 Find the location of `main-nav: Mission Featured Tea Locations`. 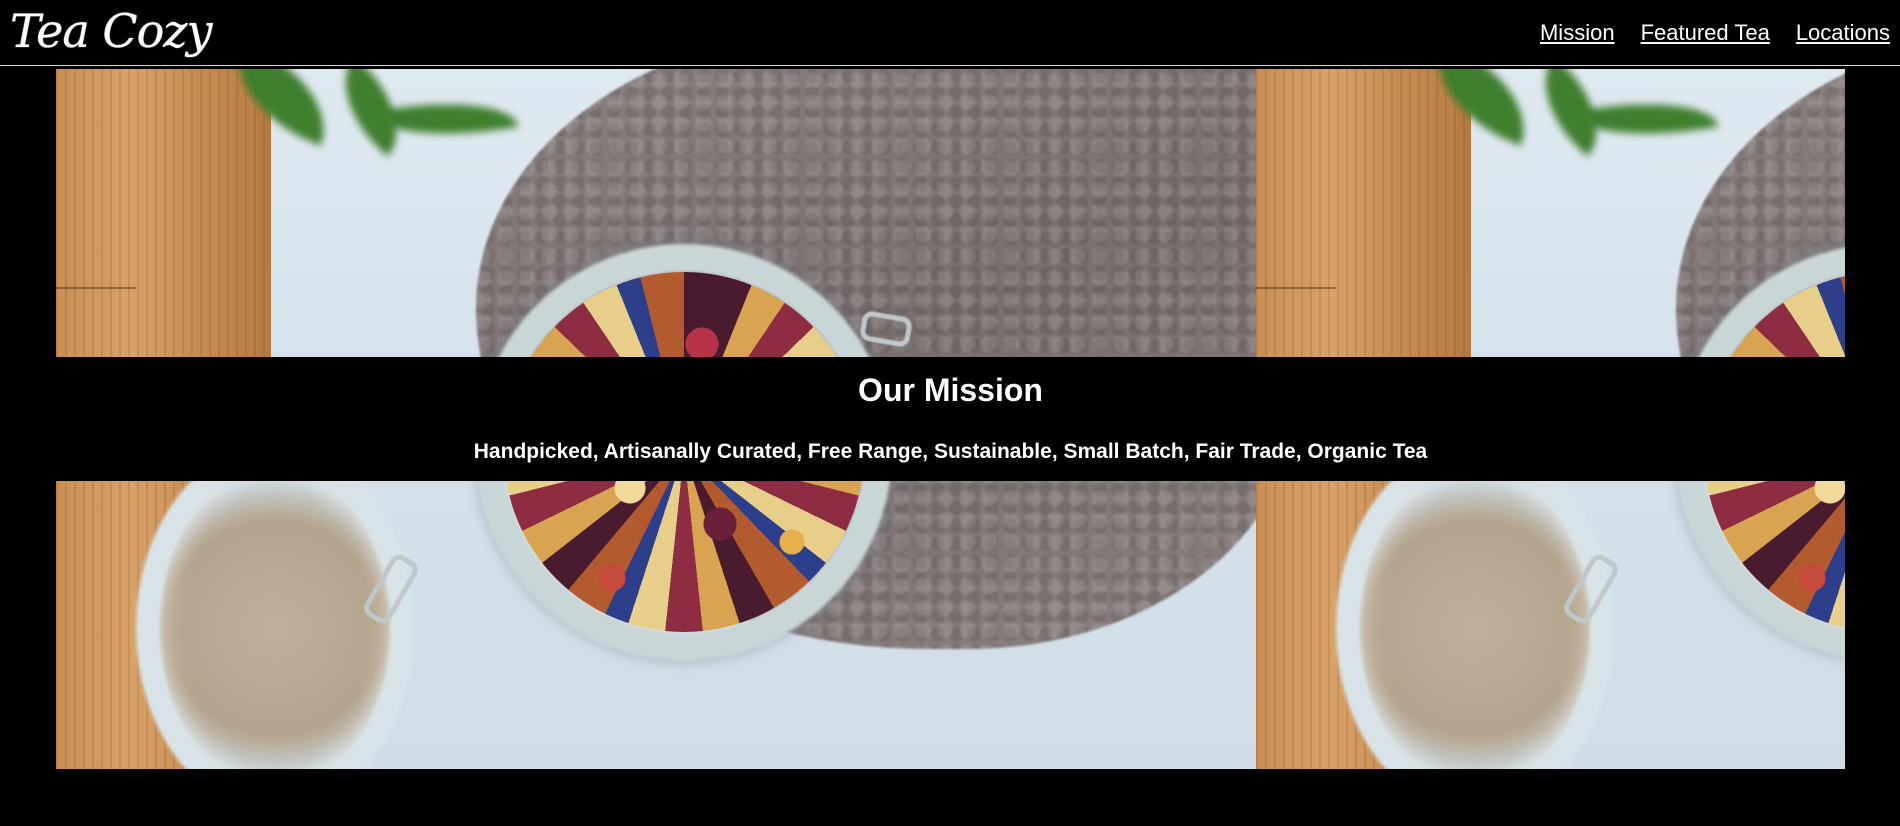

main-nav: Mission Featured Tea Locations is located at coordinates (1715, 33).